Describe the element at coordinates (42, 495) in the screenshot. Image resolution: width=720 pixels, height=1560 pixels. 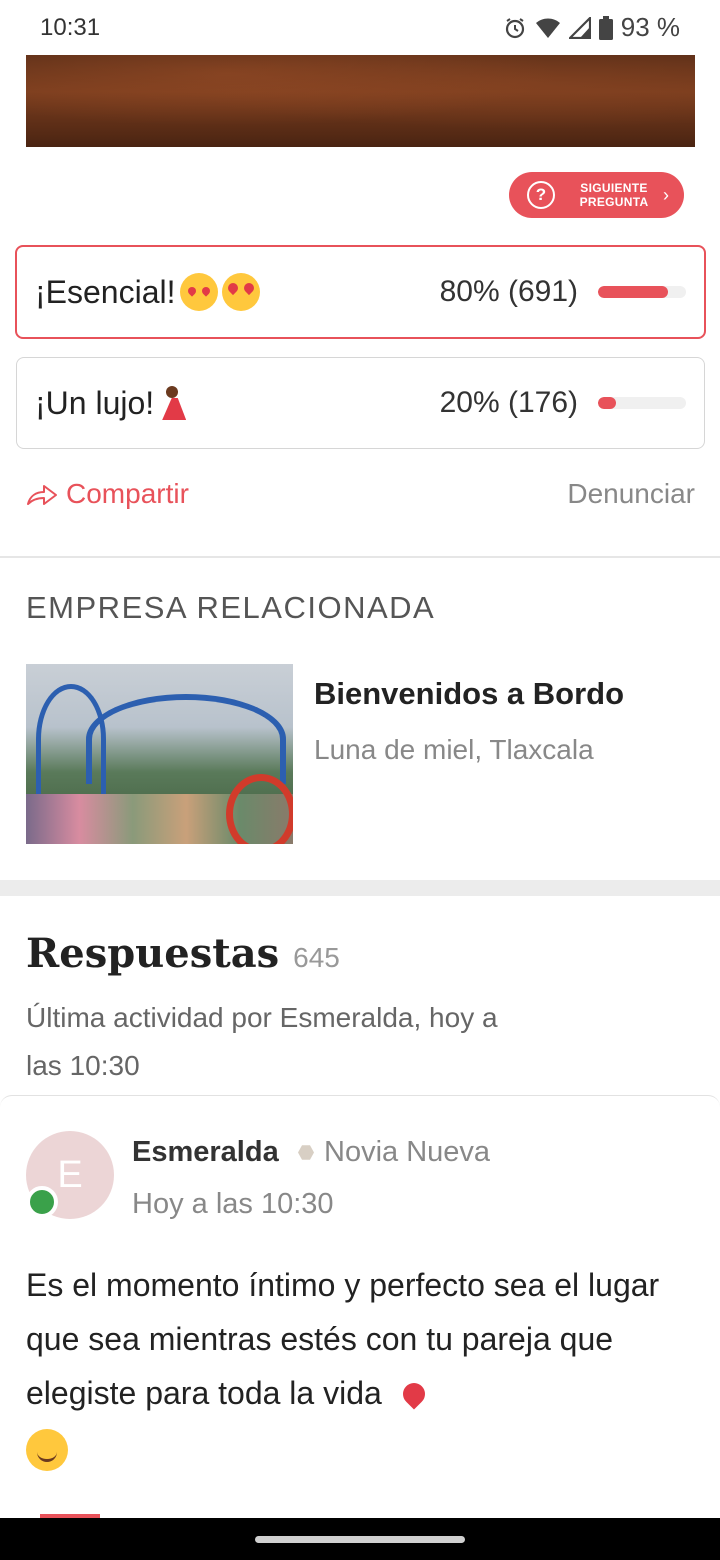
I see `share-icon` at that location.